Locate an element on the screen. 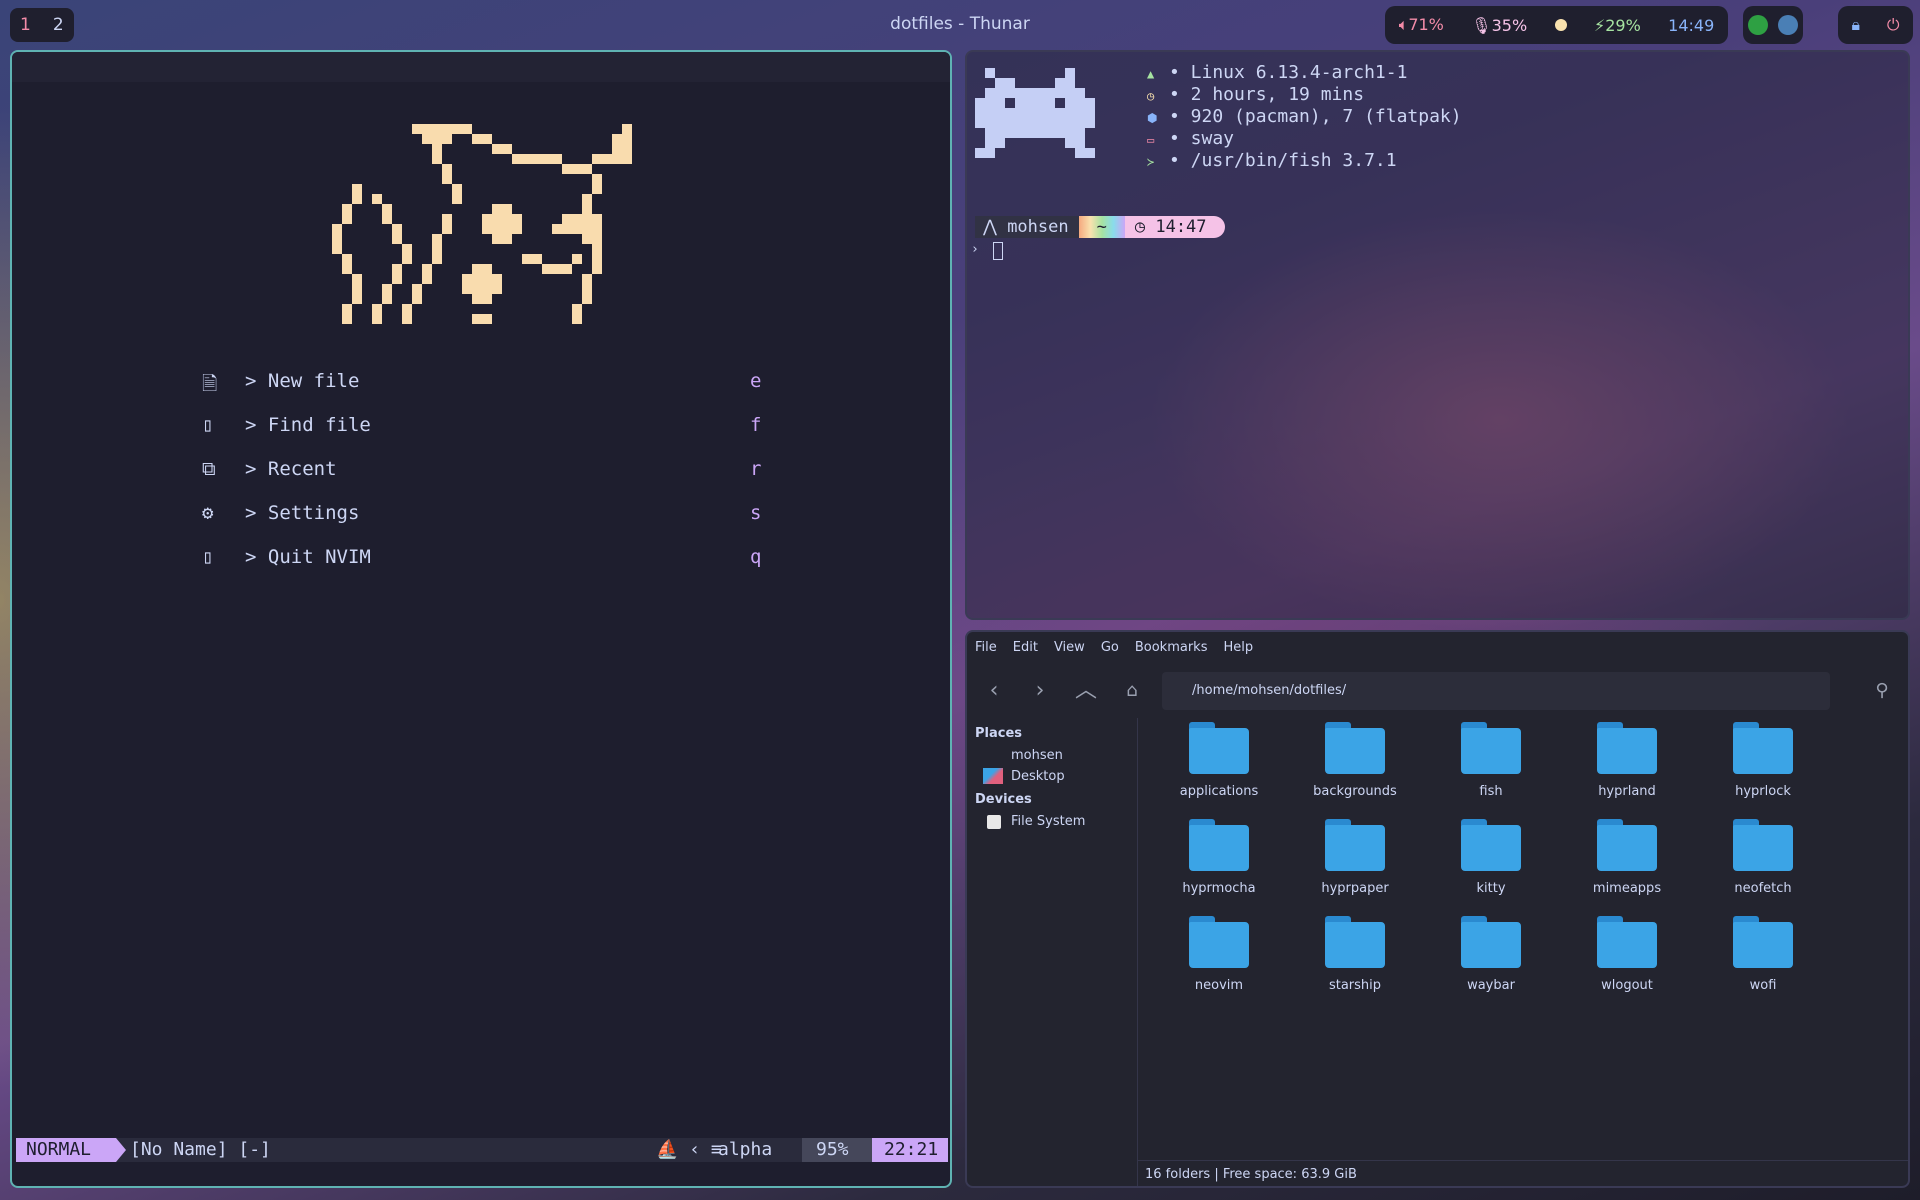 This screenshot has width=1920, height=1200. forward-icon: › is located at coordinates (1040, 691).